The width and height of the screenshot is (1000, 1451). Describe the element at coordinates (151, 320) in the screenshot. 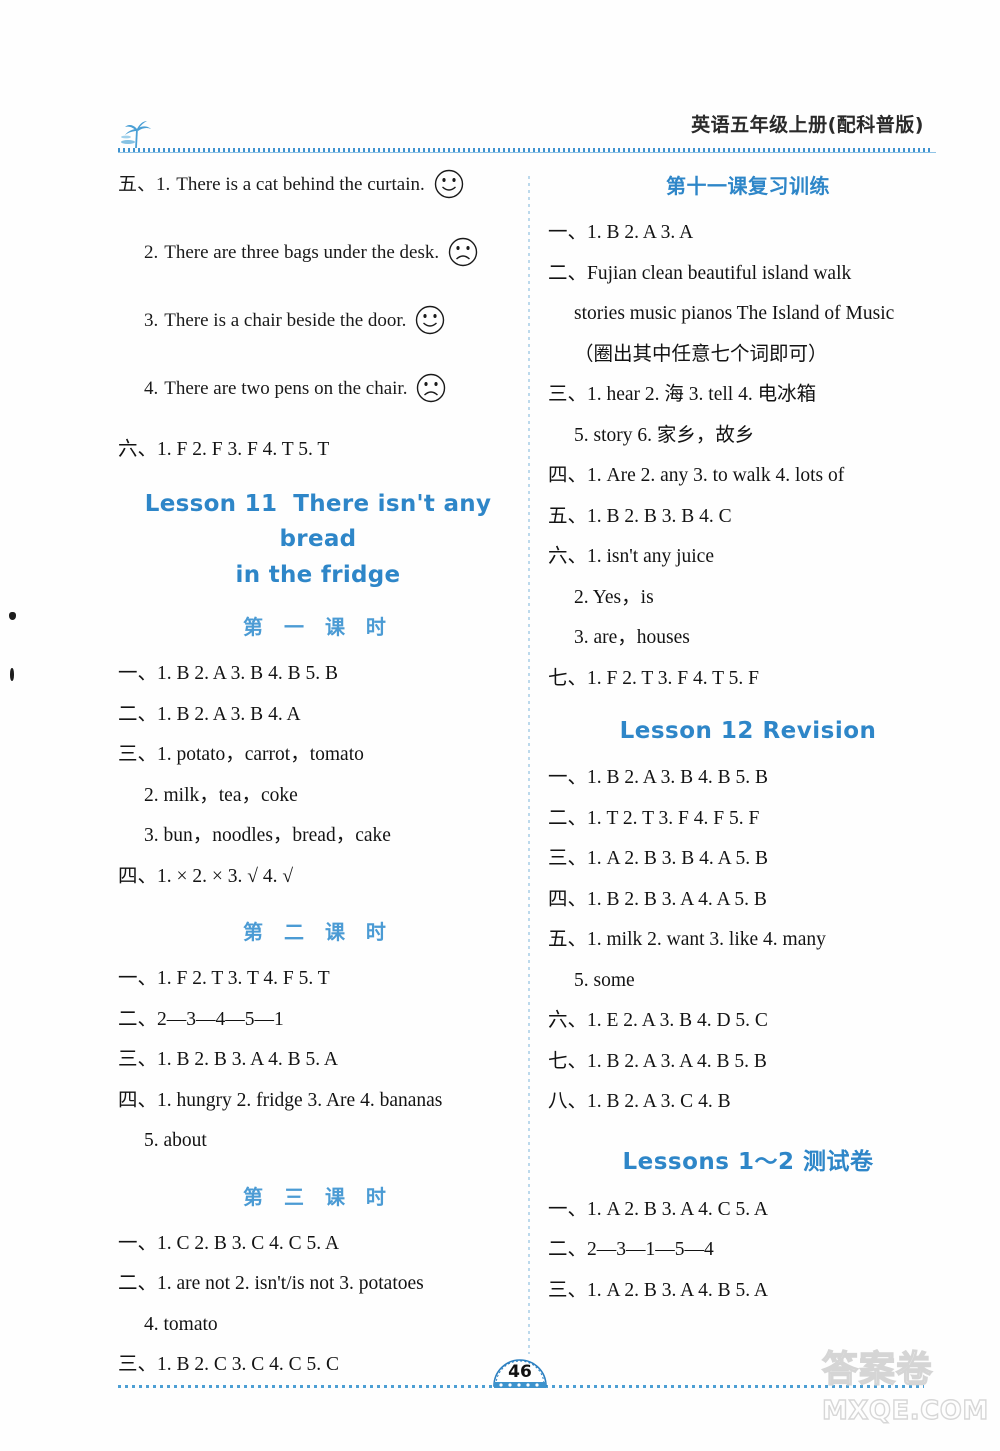

I see `answer-number: 3.` at that location.